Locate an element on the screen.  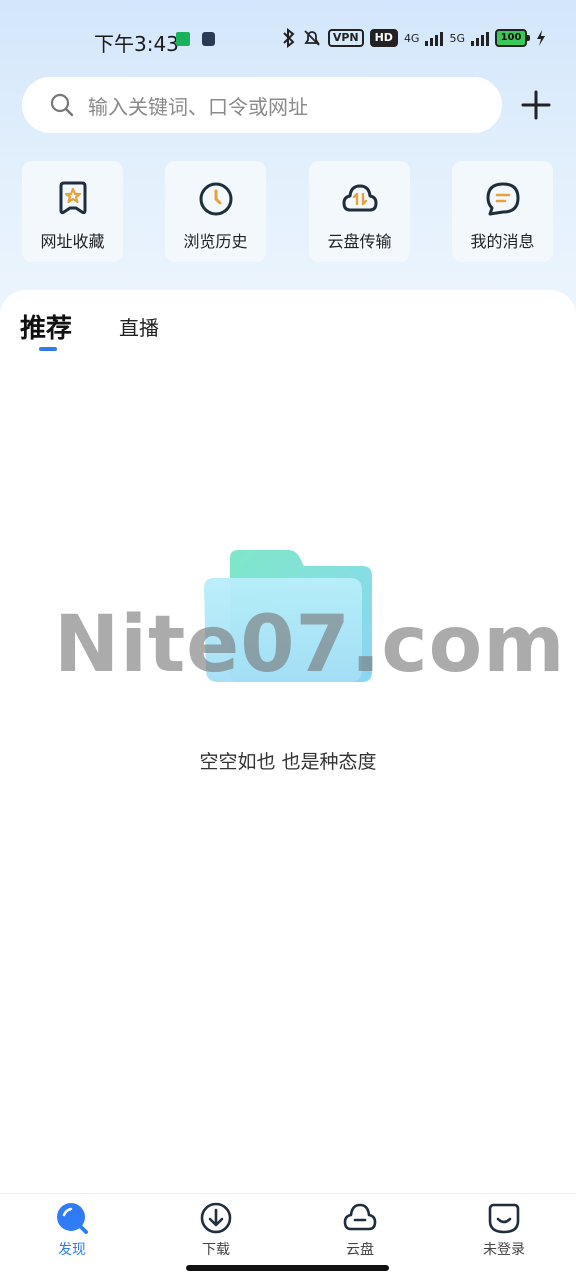
search-bar: 输入关键词、口令或网址 is located at coordinates (262, 105).